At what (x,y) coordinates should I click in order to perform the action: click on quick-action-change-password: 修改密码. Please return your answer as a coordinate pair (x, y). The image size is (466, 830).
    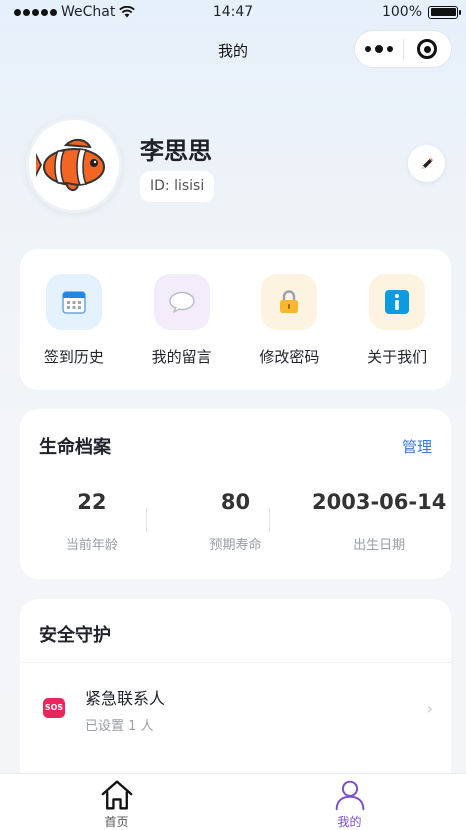
    Looking at the image, I should click on (290, 319).